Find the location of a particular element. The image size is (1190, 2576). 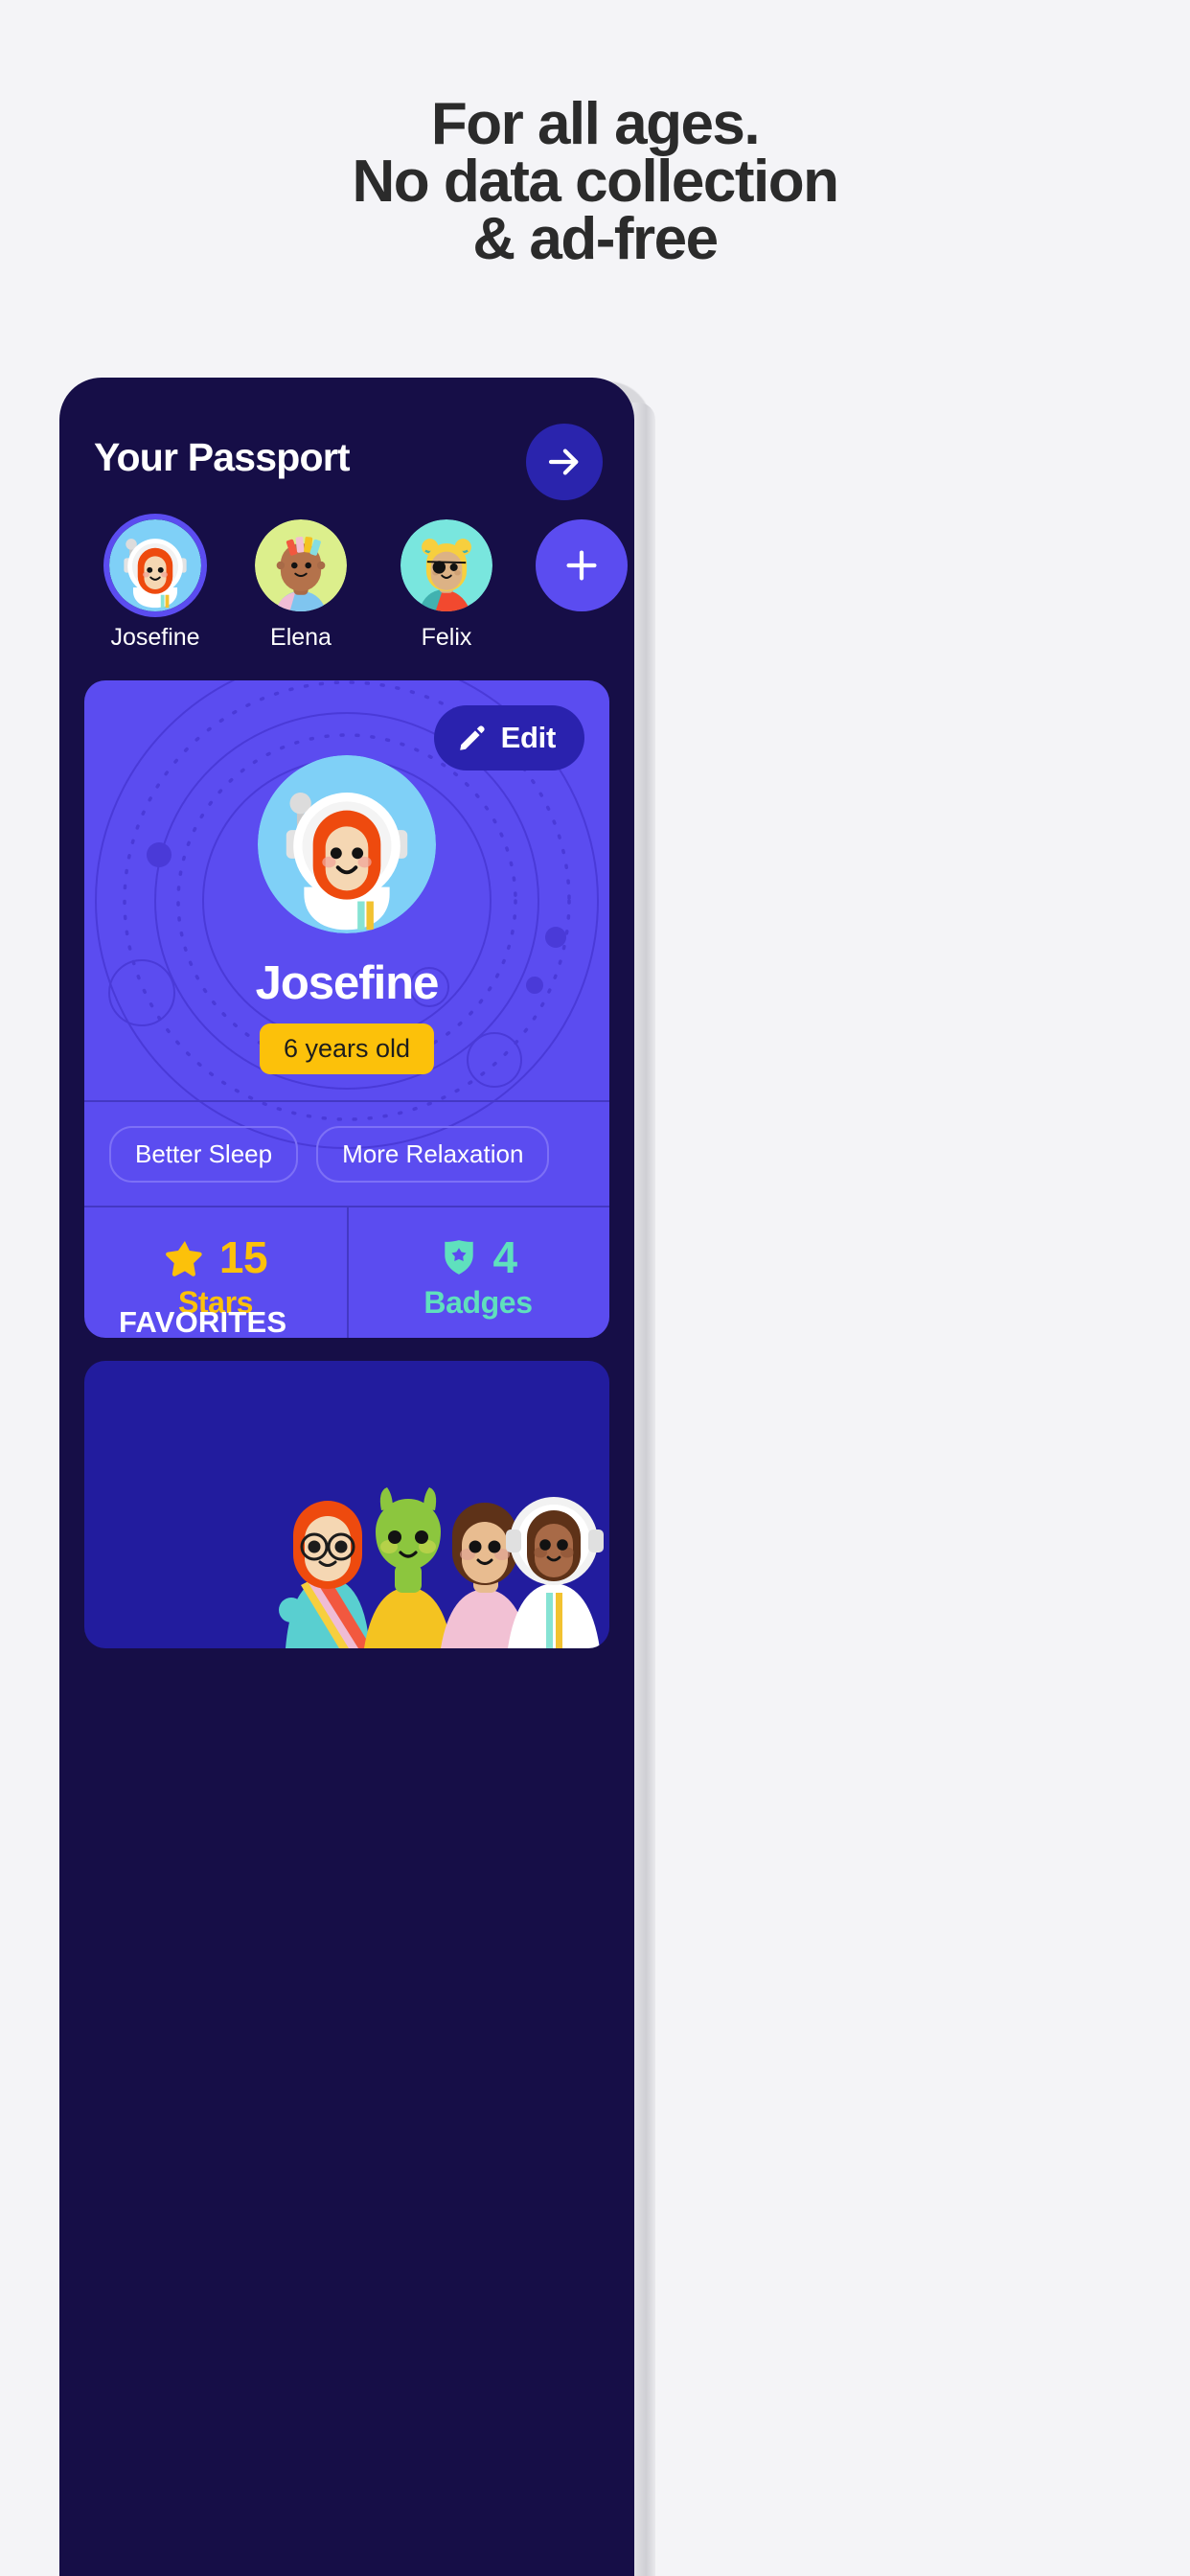

badges-label: Badges is located at coordinates (478, 1302).